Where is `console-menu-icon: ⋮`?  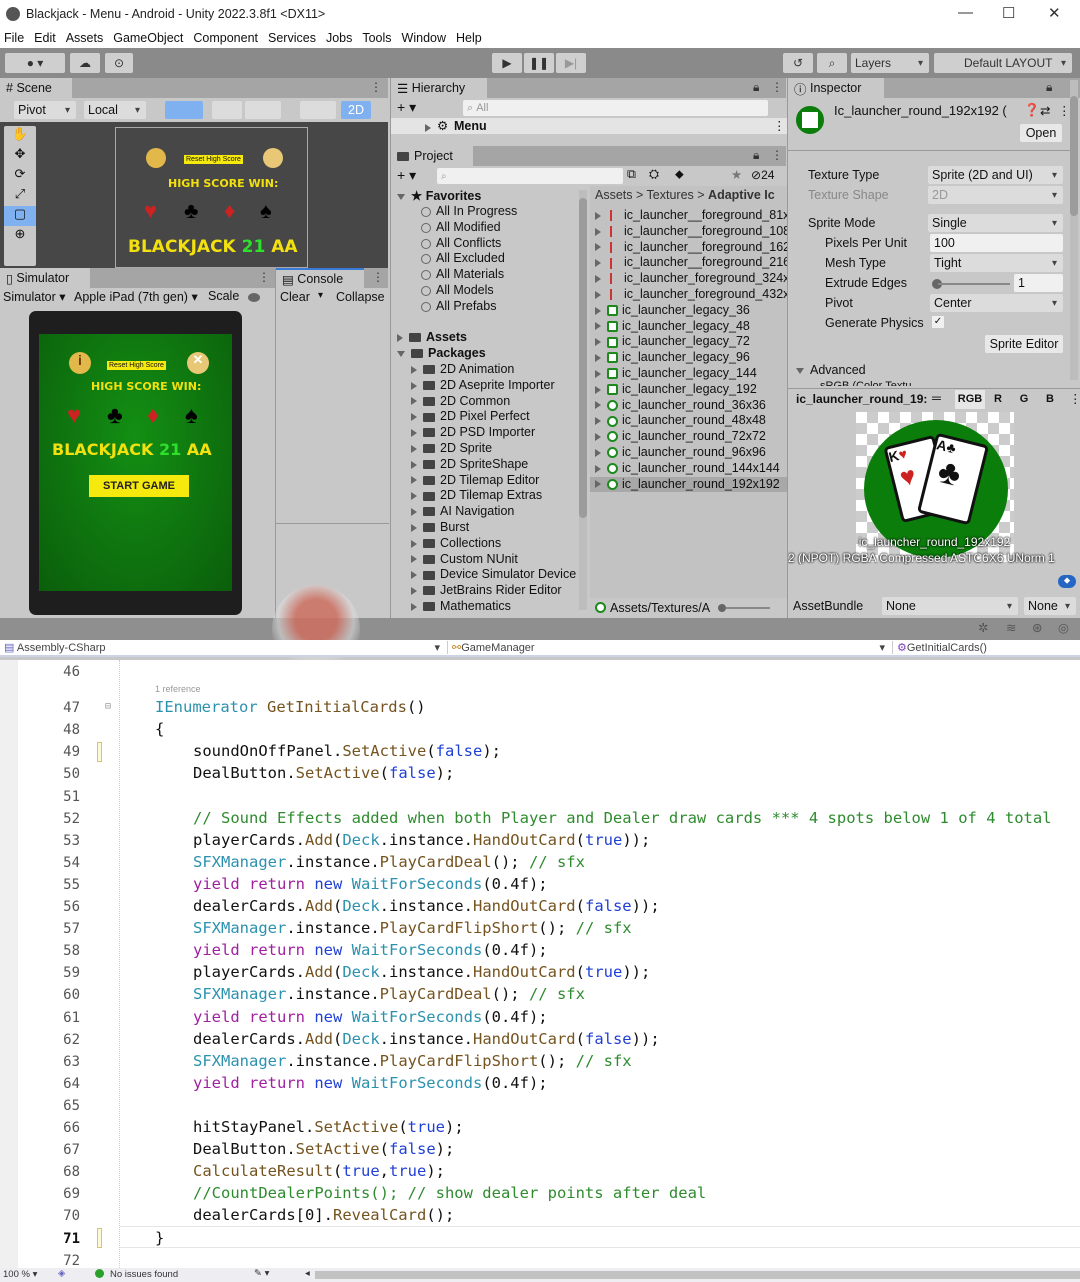
console-menu-icon: ⋮ is located at coordinates (378, 277).